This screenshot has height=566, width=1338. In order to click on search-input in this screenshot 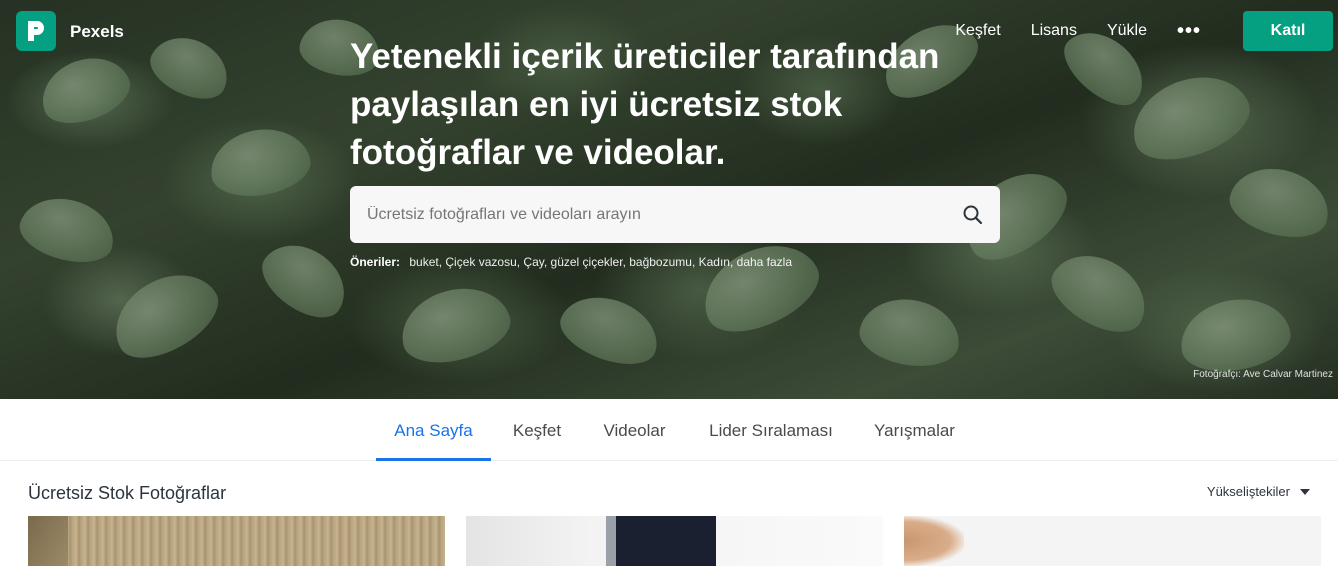, I will do `click(650, 214)`.